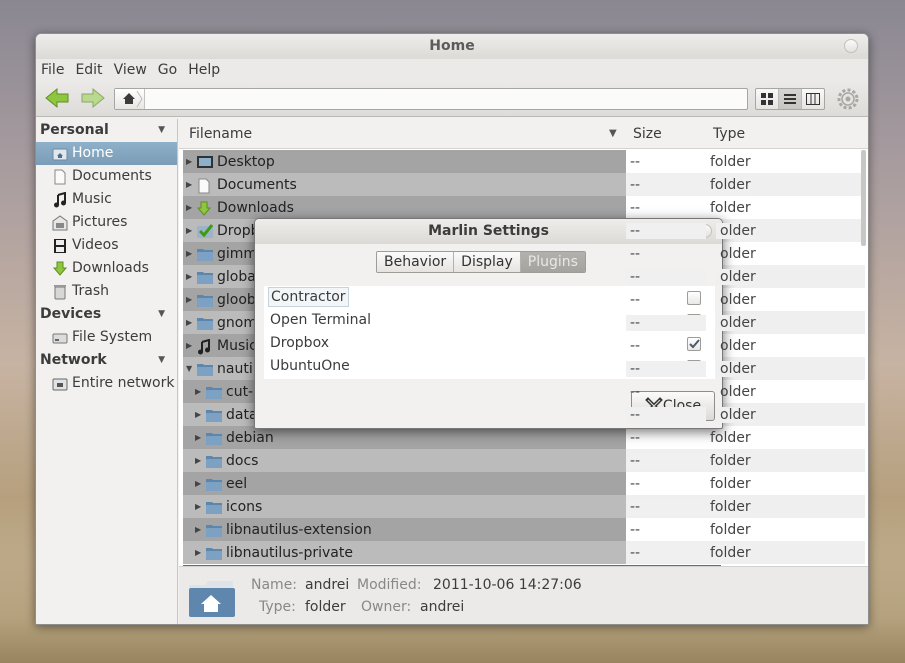 Image resolution: width=905 pixels, height=663 pixels. Describe the element at coordinates (524, 552) in the screenshot. I see `table-row: ▶ libnautilus-private -- folder` at that location.